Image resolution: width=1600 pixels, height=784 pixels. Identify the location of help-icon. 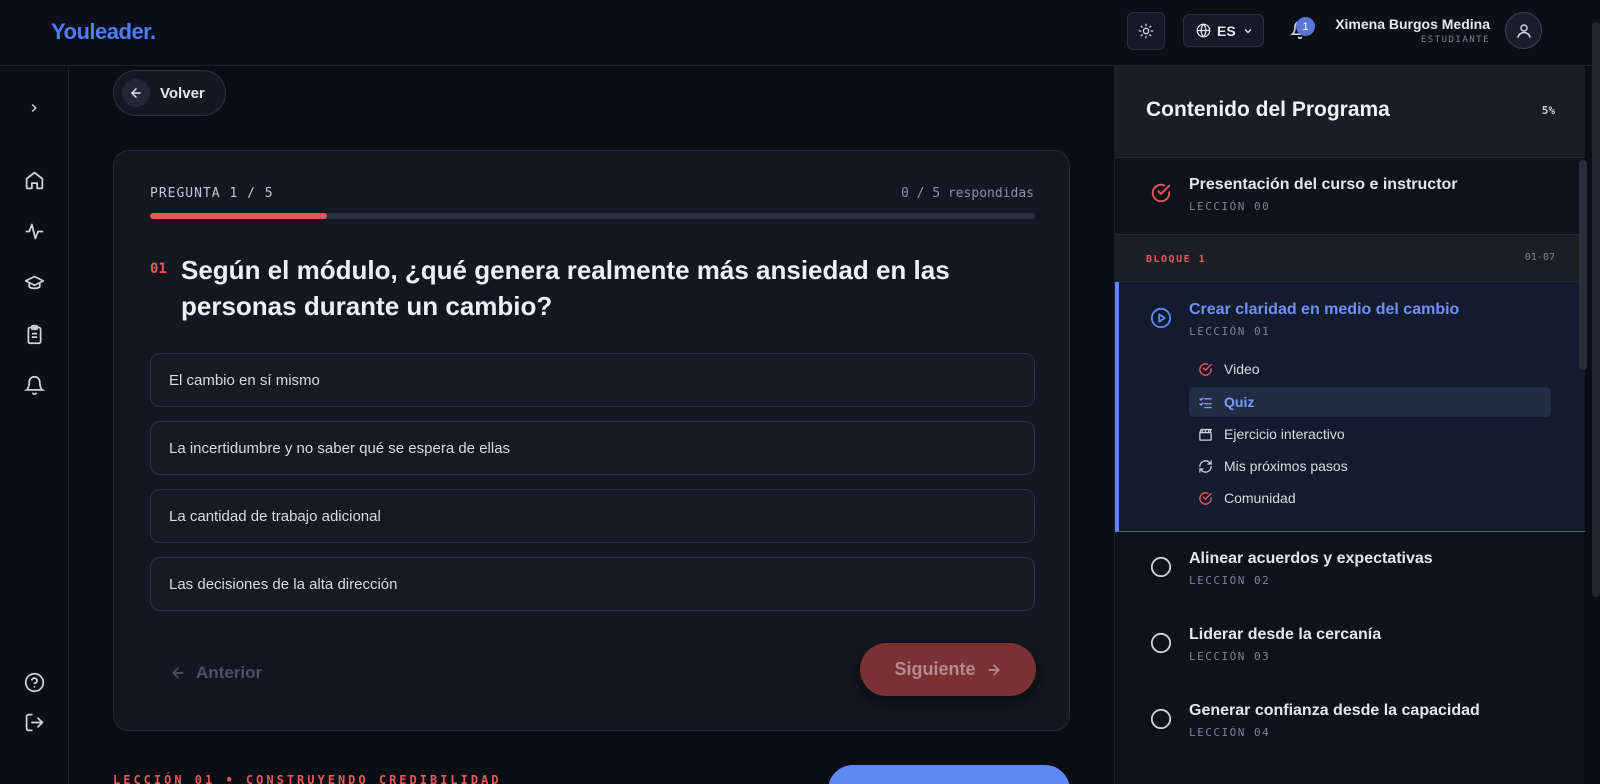
(34, 682).